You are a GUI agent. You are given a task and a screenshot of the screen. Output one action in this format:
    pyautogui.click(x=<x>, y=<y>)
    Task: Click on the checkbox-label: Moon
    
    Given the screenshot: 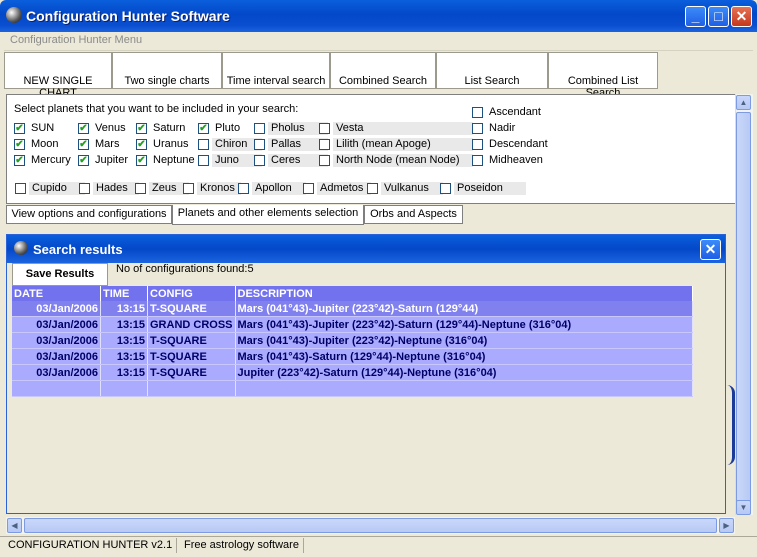 What is the action you would take?
    pyautogui.click(x=45, y=144)
    